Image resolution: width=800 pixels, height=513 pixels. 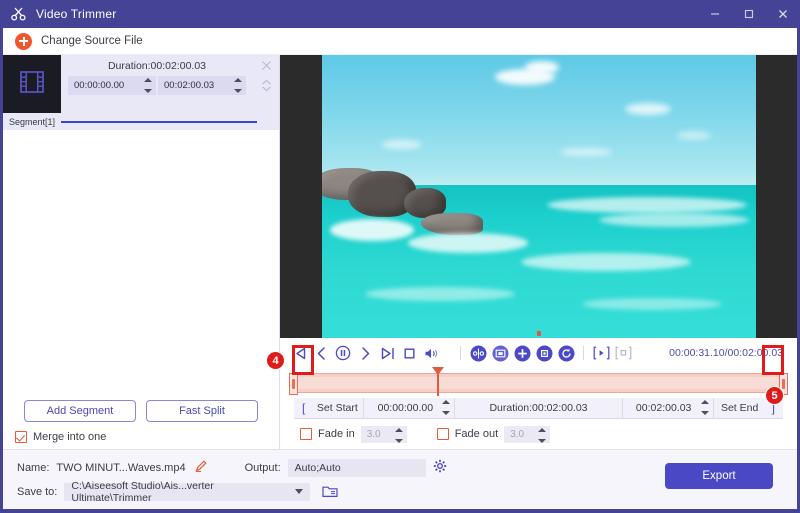 I want to click on window-controls, so click(x=749, y=14).